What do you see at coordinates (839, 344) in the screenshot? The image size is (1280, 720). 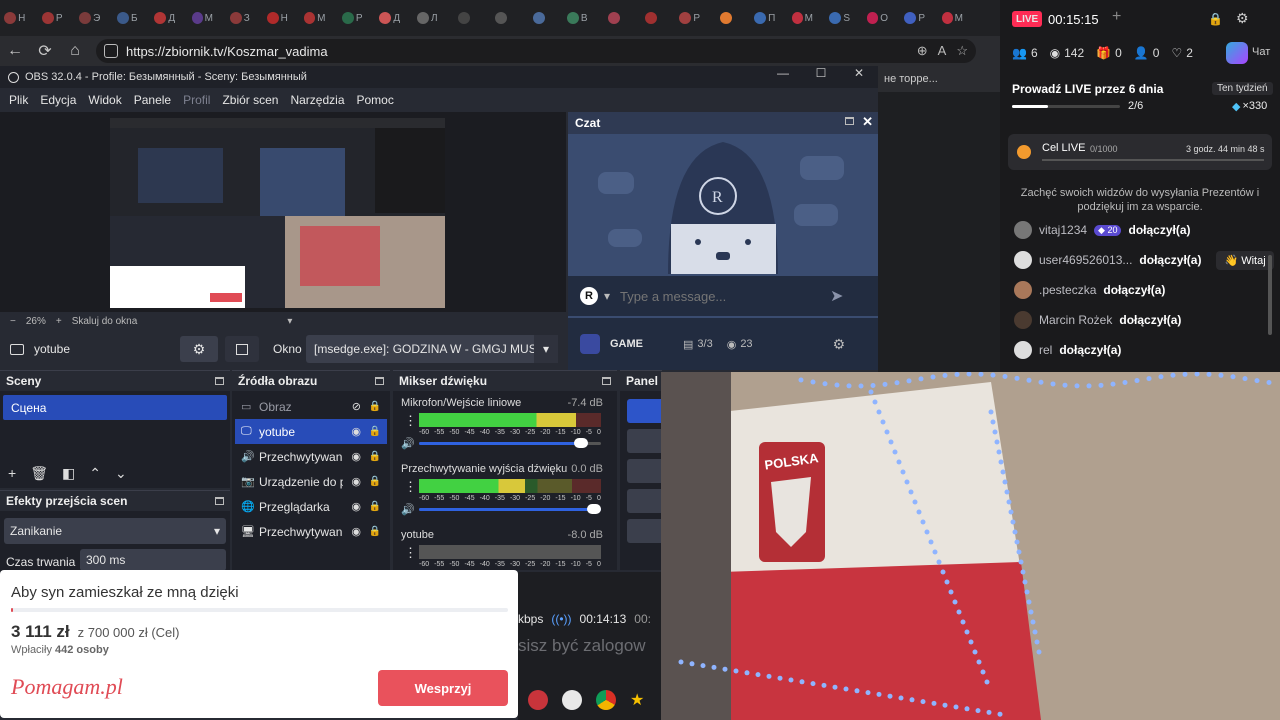 I see `chat-settings-gear-icon: ⚙` at bounding box center [839, 344].